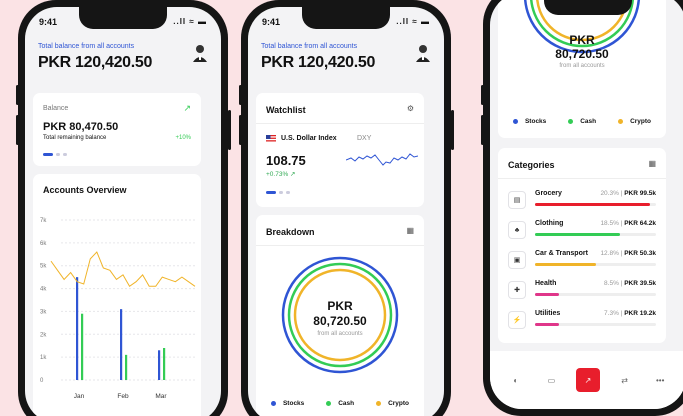  What do you see at coordinates (75, 138) in the screenshot?
I see `balance-card-sub: Total remaining balance` at bounding box center [75, 138].